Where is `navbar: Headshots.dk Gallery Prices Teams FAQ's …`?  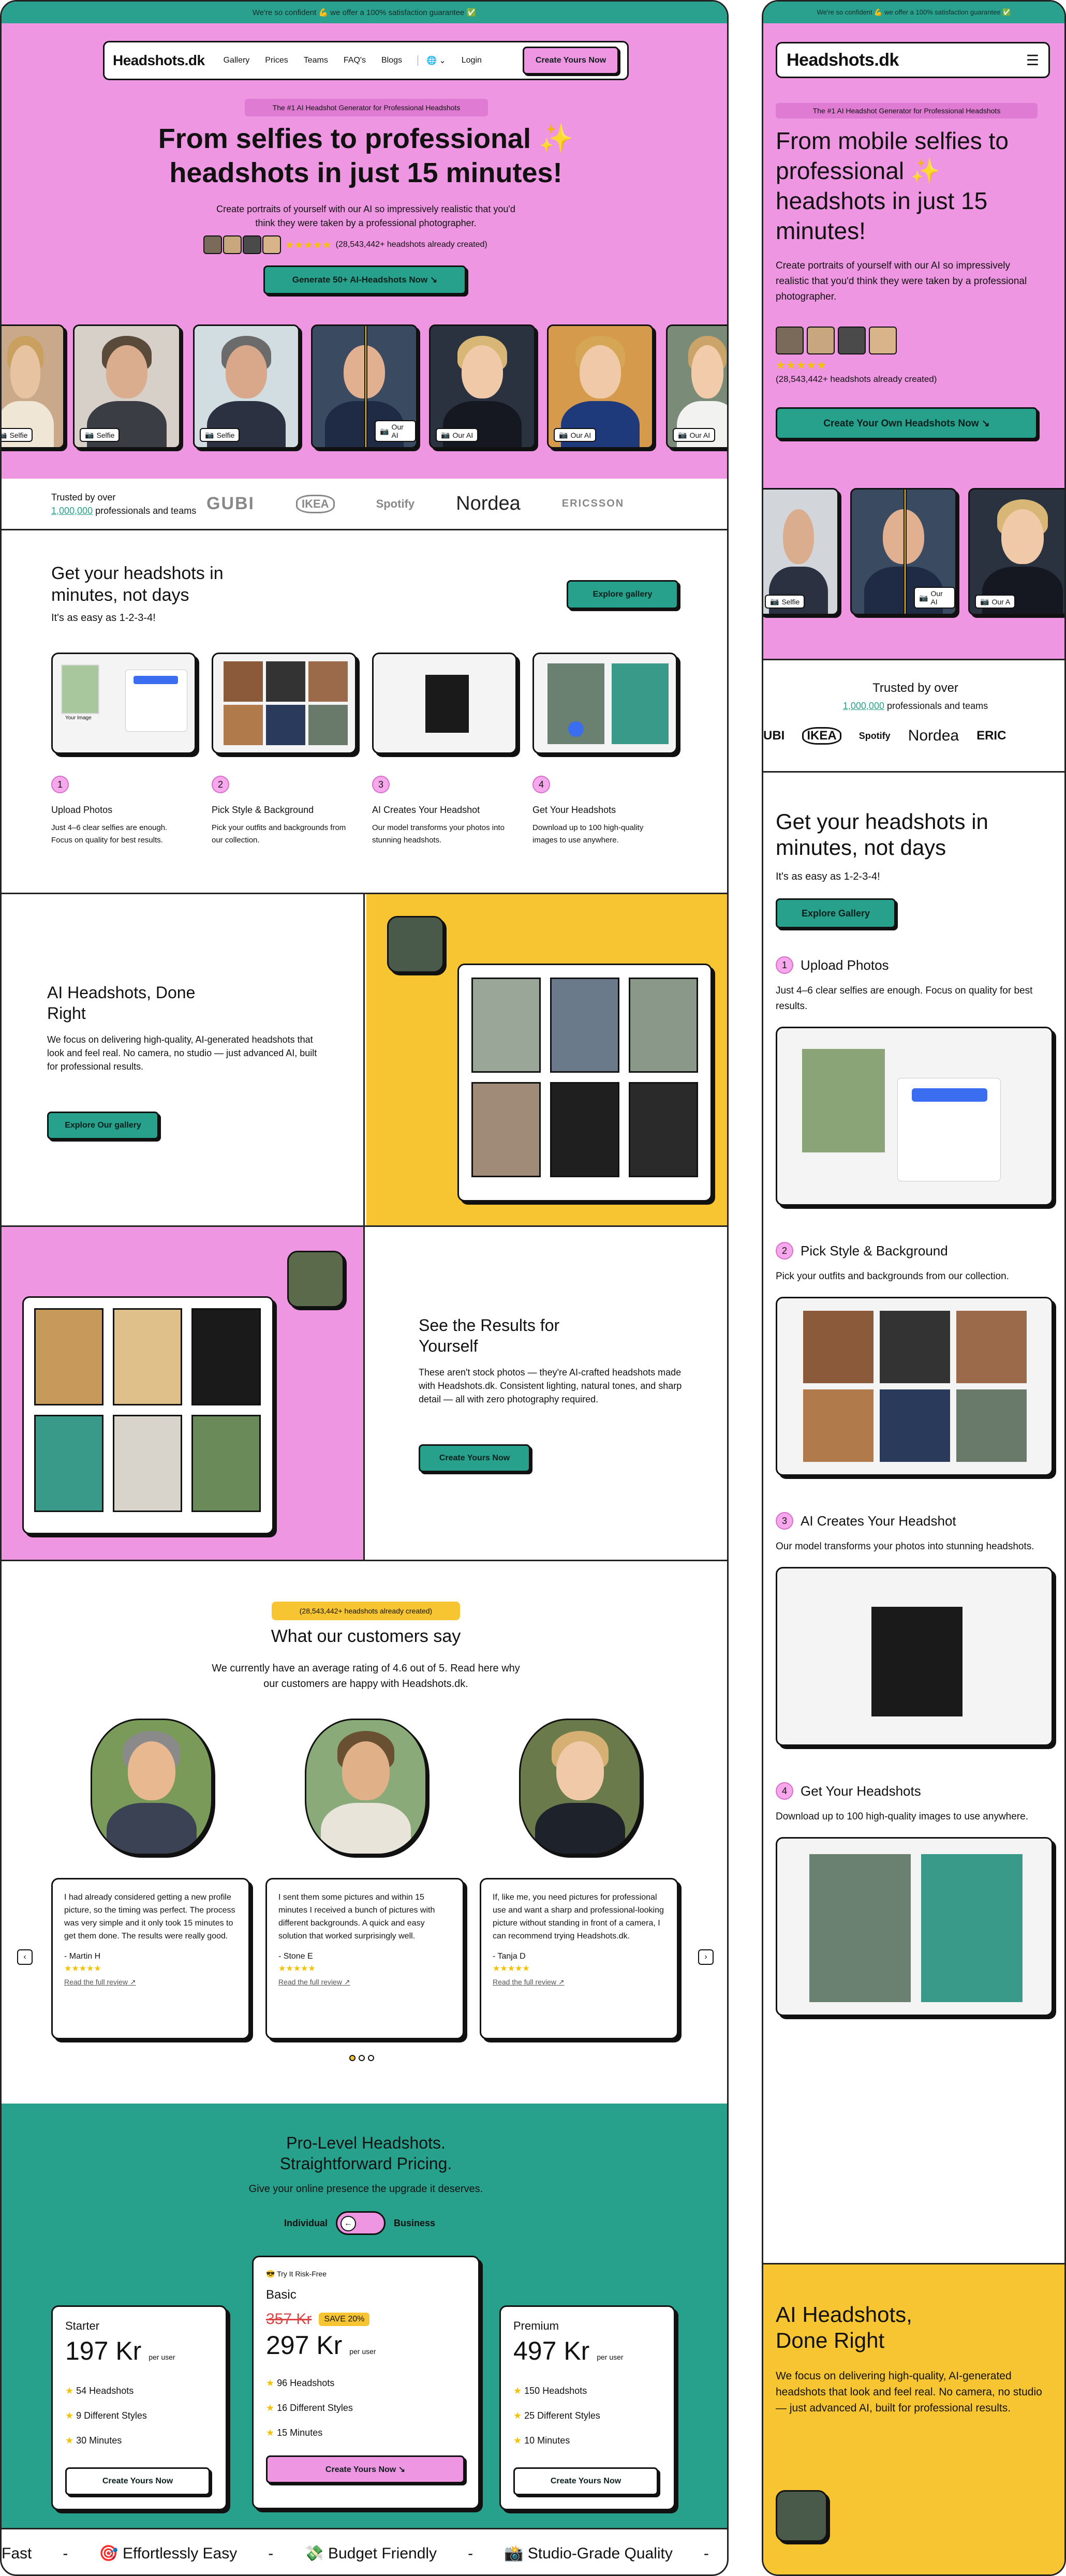 navbar: Headshots.dk Gallery Prices Teams FAQ's … is located at coordinates (366, 60).